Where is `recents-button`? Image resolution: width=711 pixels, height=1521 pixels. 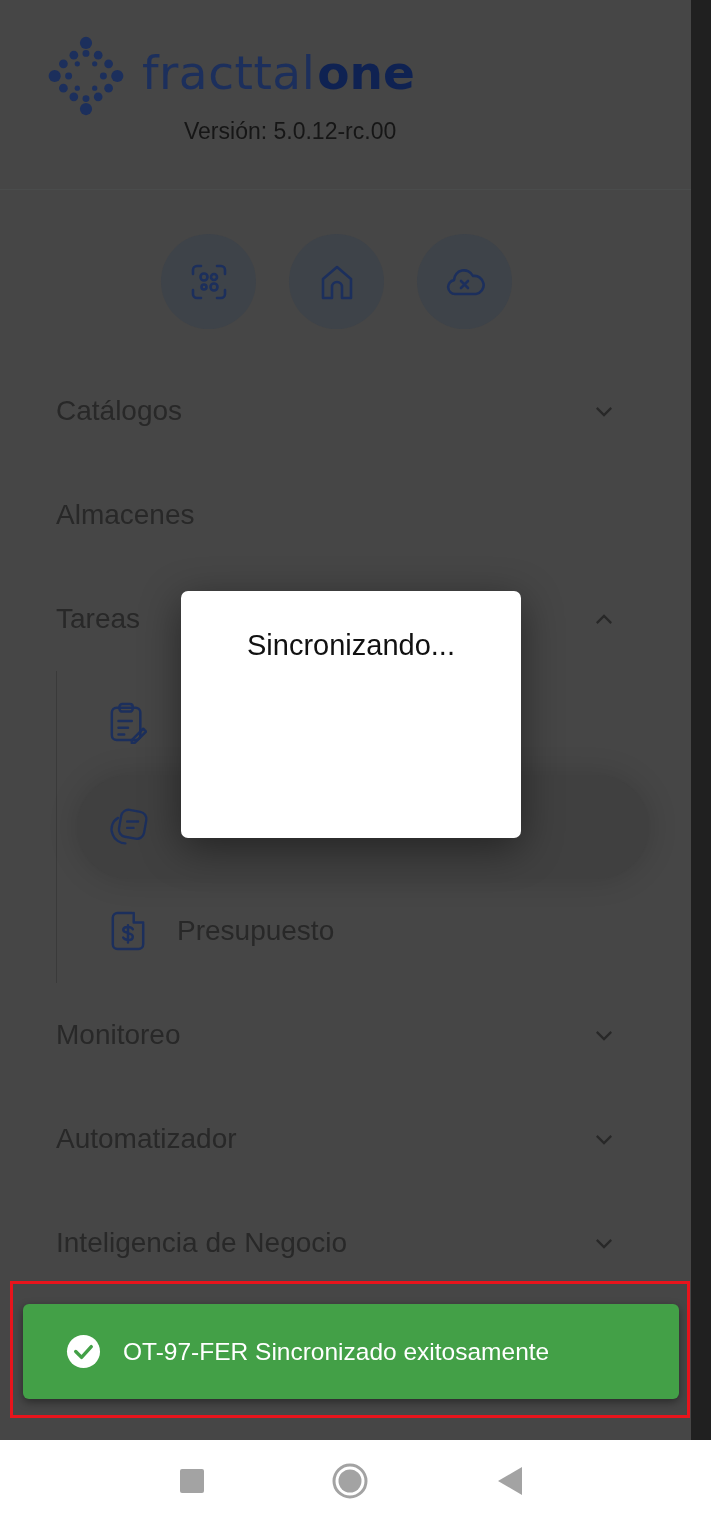 recents-button is located at coordinates (191, 1480).